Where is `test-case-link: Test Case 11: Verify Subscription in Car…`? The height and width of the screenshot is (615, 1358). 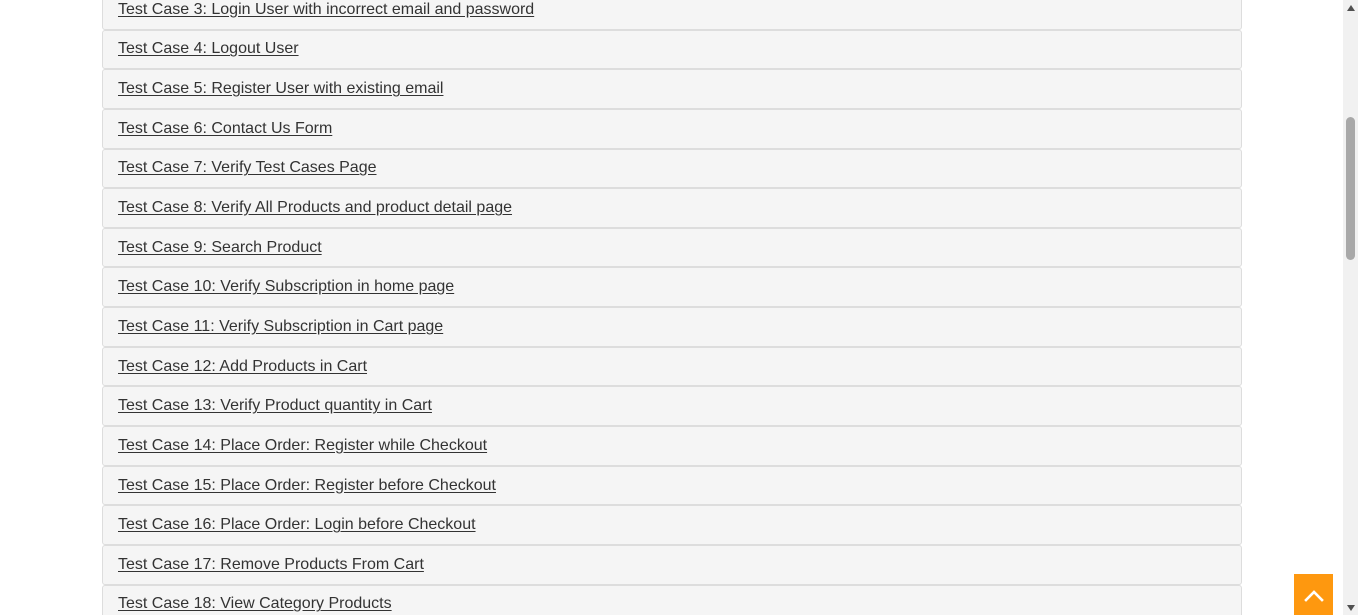 test-case-link: Test Case 11: Verify Subscription in Car… is located at coordinates (280, 327).